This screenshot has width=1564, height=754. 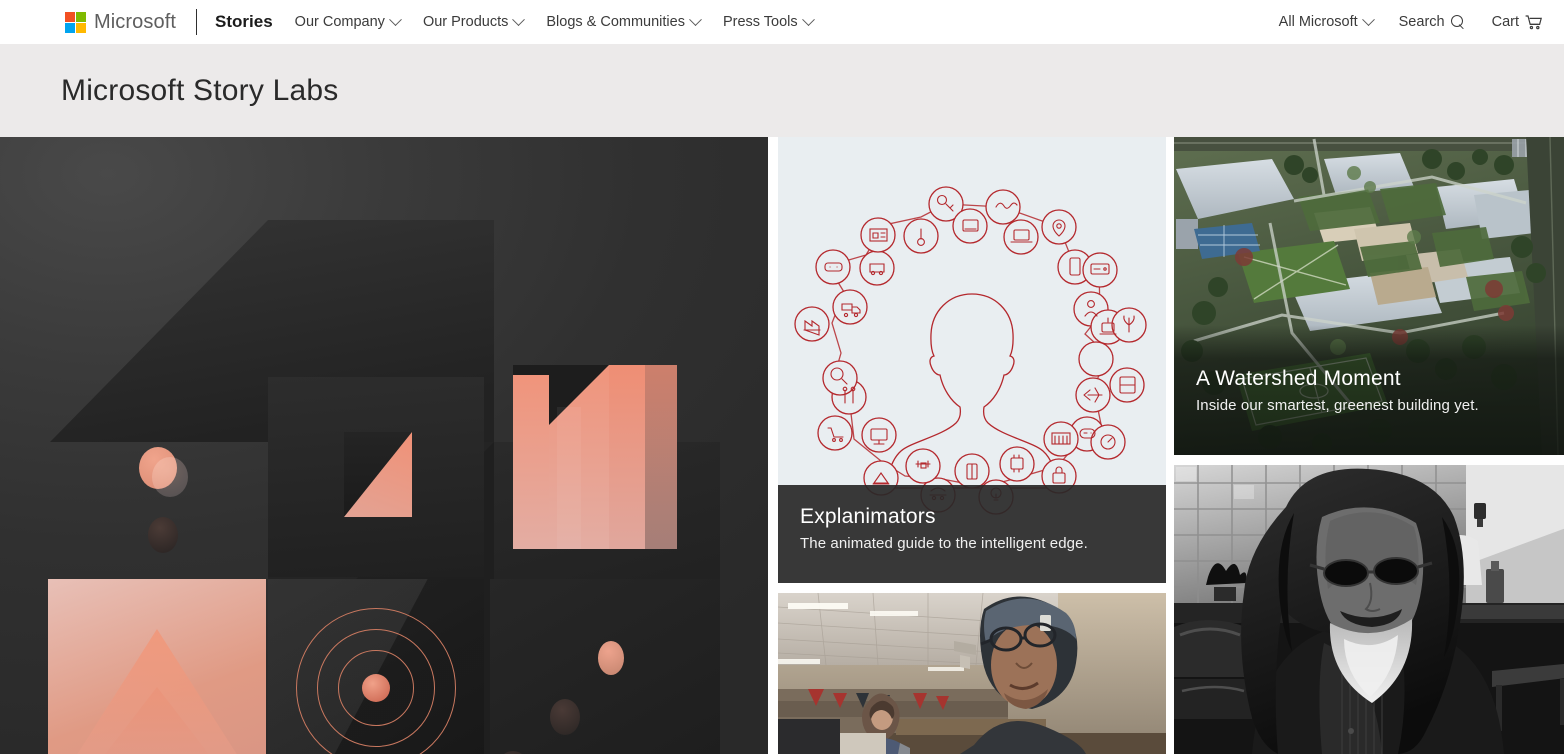 I want to click on search-button: Search, so click(x=1432, y=22).